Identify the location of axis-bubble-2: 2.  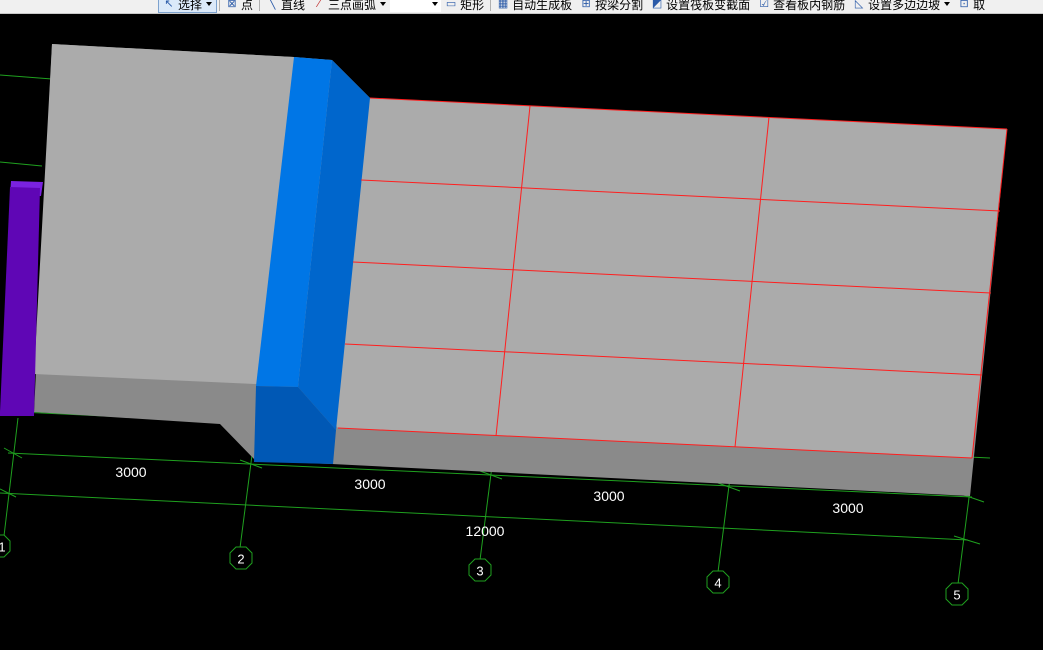
(241, 558).